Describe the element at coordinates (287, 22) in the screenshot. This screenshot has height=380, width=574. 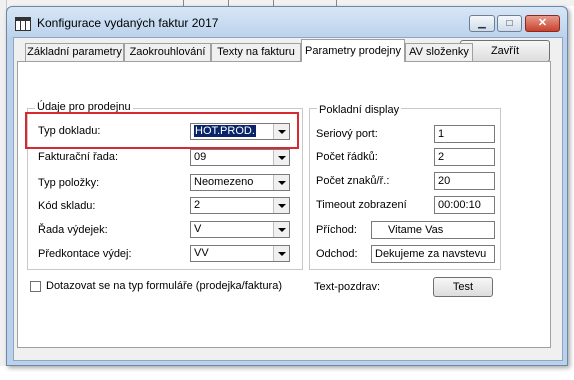
I see `title-bar: Konfigurace vydaných faktur 2017 ▁ □ ✕` at that location.